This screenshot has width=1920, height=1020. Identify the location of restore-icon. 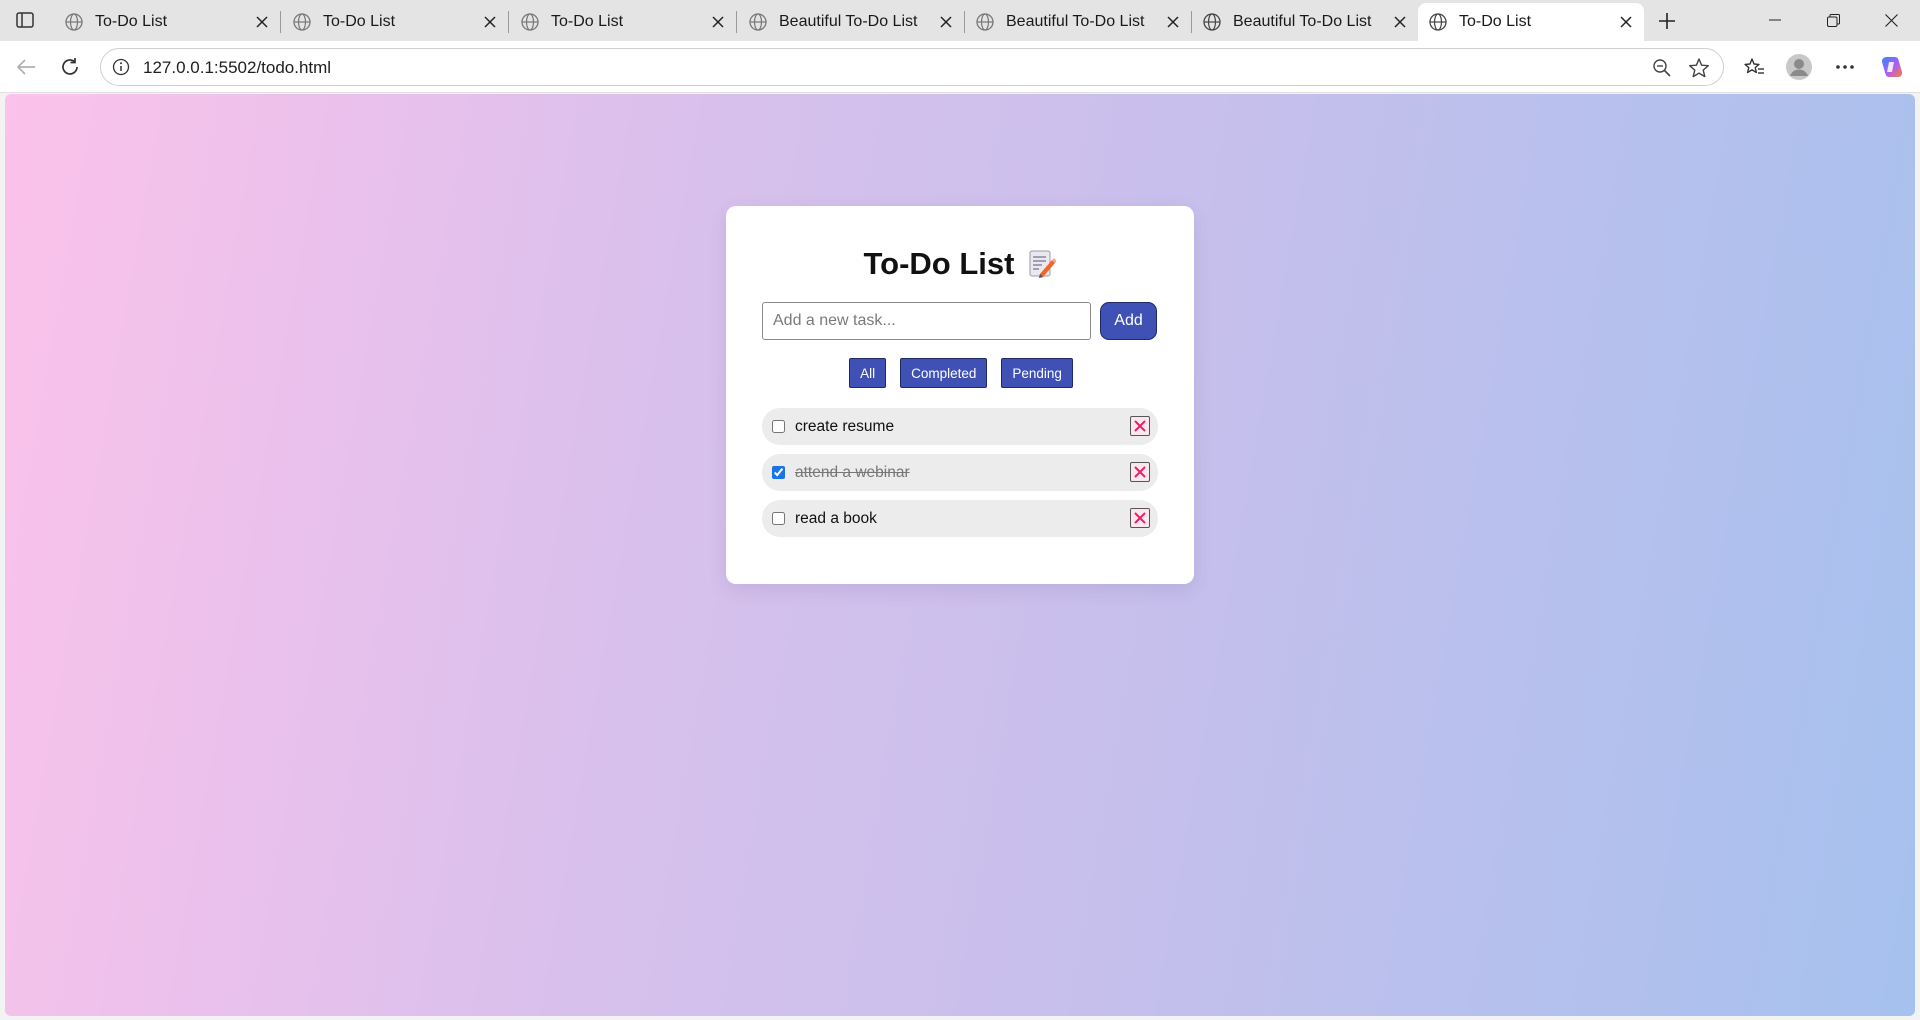
(1833, 20).